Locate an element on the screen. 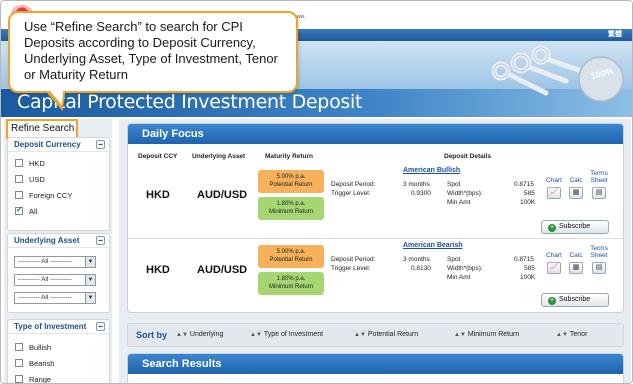  terms-sheet-label: Terms Sheet is located at coordinates (599, 177).